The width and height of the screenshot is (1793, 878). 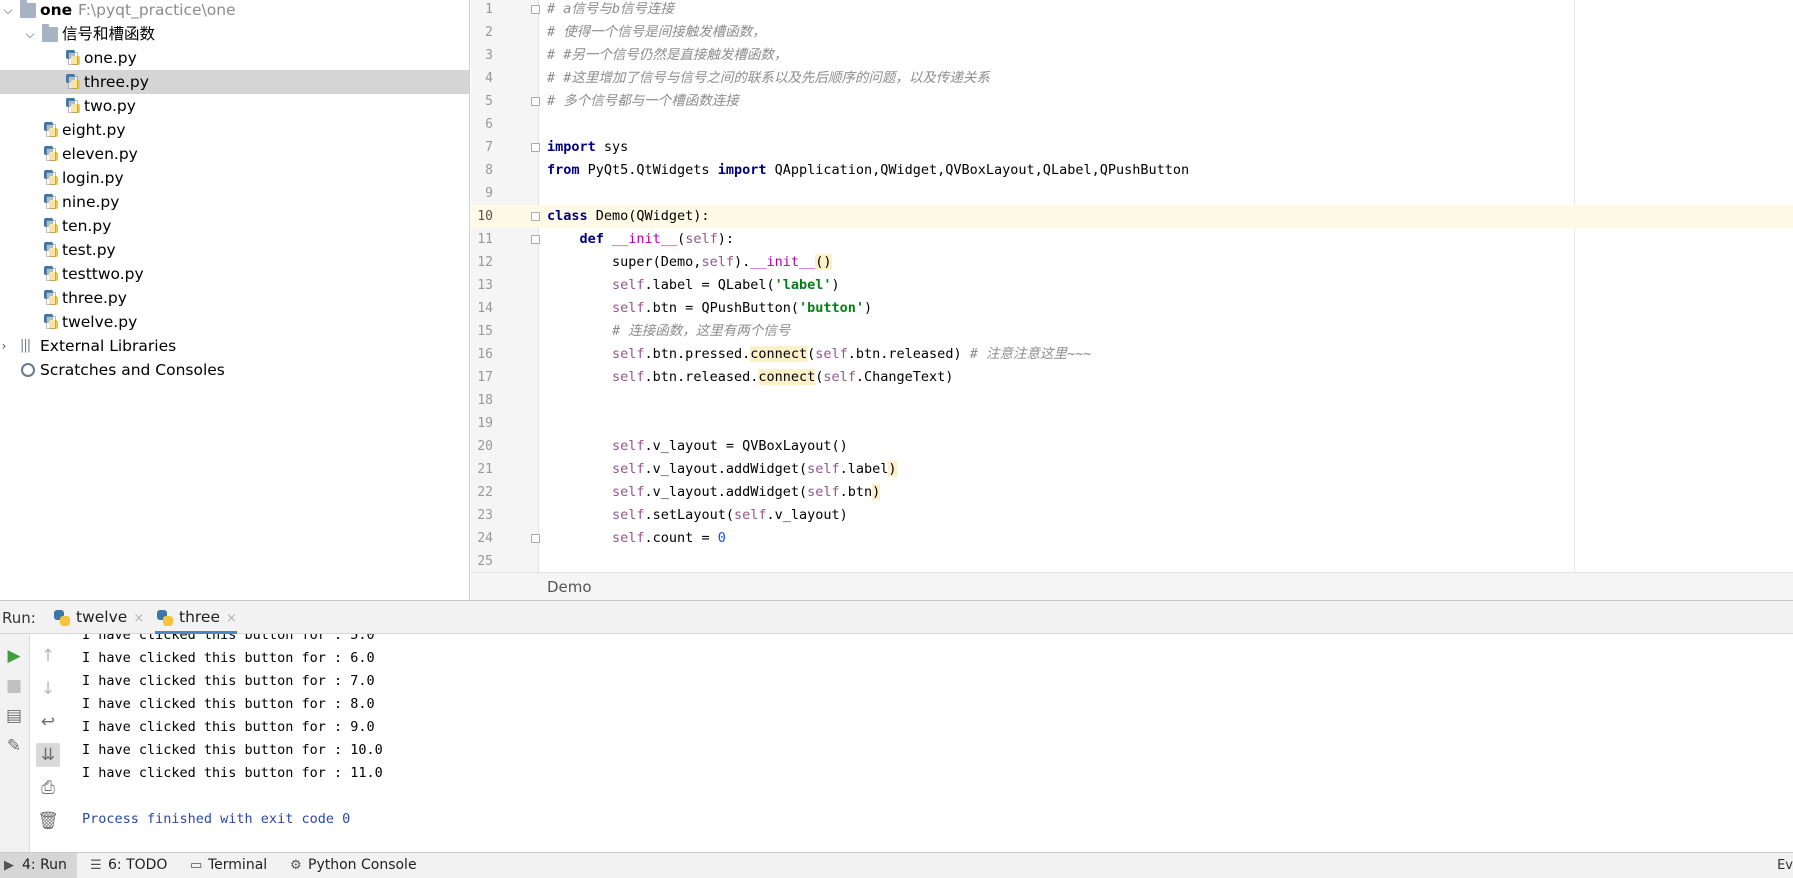 I want to click on tree-item: Scratches and Consoles, so click(x=234, y=370).